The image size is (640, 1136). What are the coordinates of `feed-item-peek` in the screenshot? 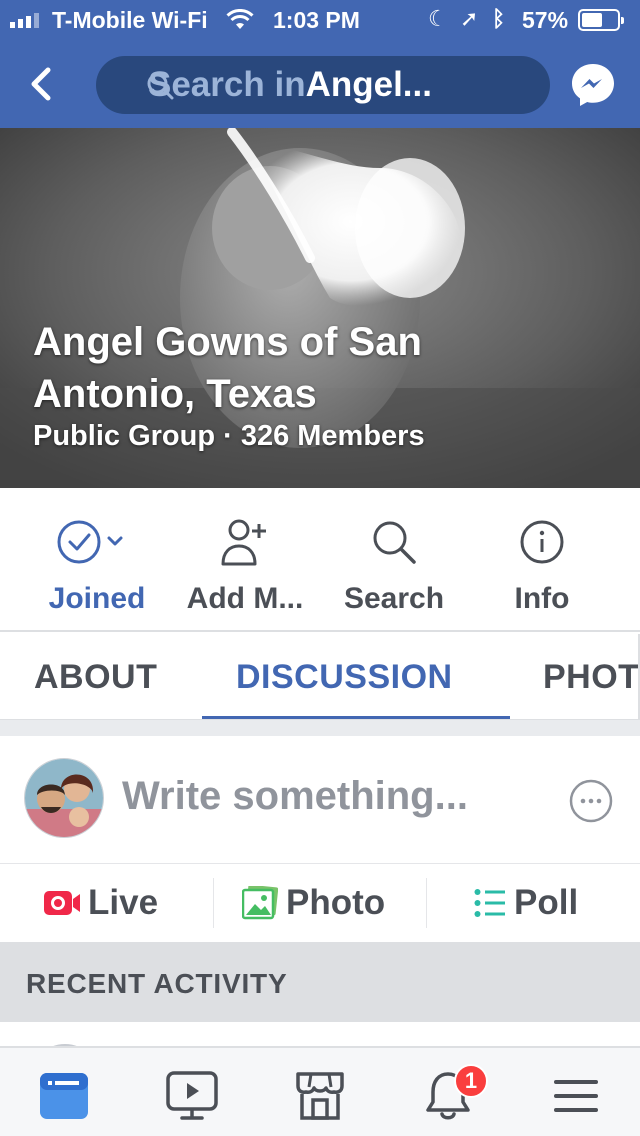 It's located at (320, 1035).